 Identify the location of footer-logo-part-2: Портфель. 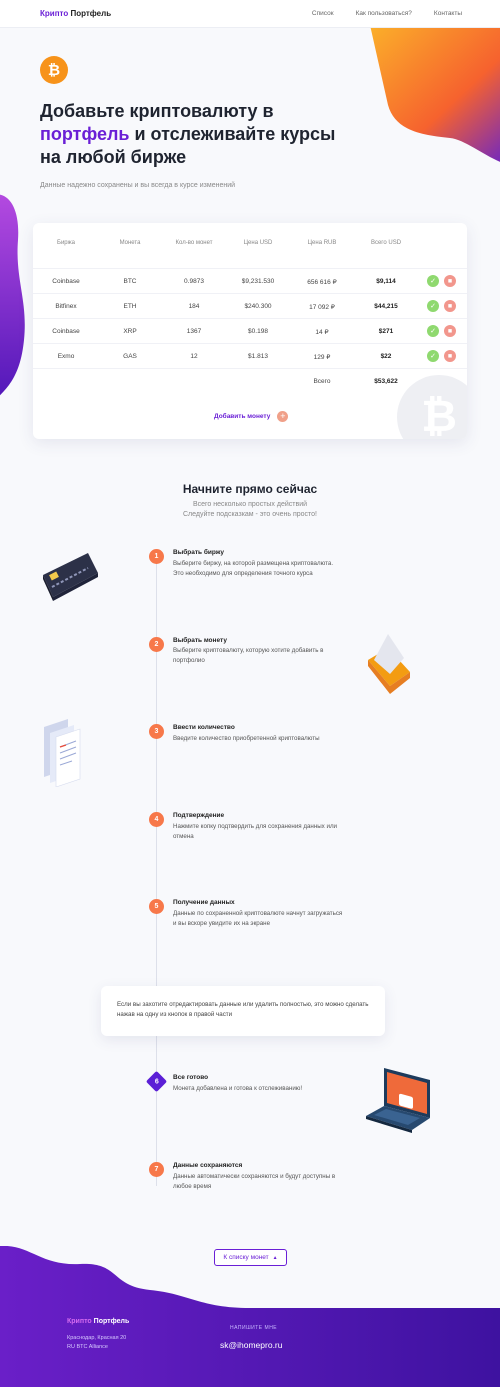
(111, 1321).